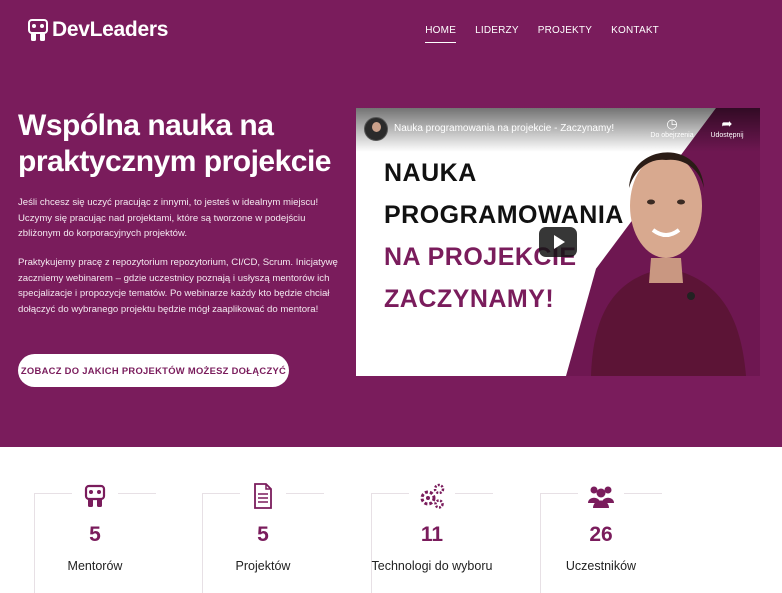 The image size is (782, 593). What do you see at coordinates (440, 34) in the screenshot?
I see `nav-home: HOME` at bounding box center [440, 34].